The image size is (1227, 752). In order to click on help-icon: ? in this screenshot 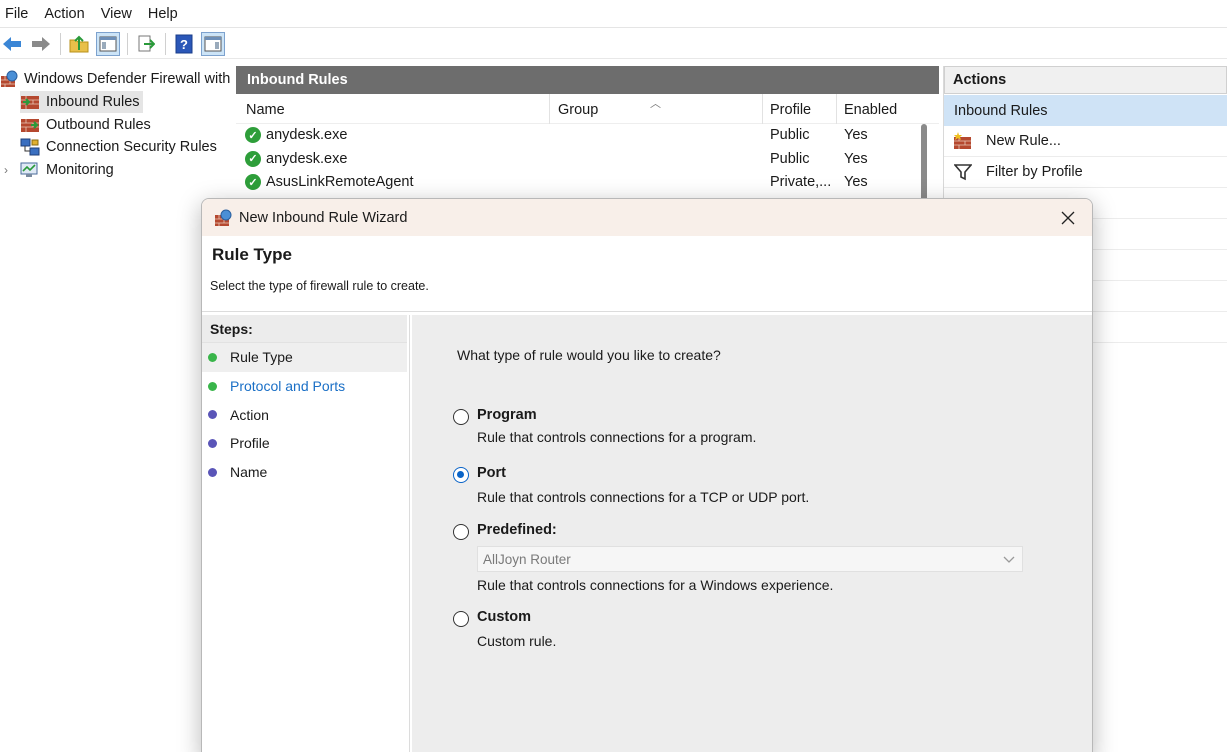, I will do `click(184, 44)`.